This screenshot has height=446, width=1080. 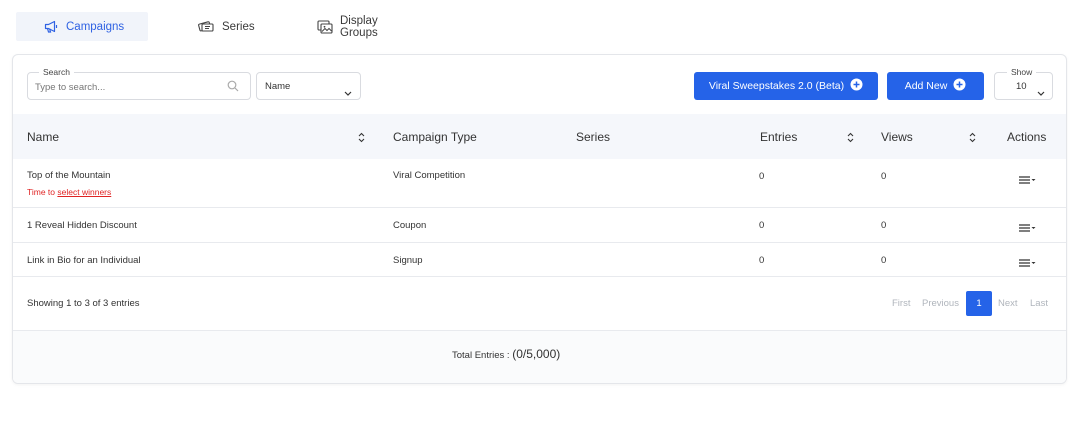 What do you see at coordinates (481, 355) in the screenshot?
I see `total-entries-label: Total Entries :` at bounding box center [481, 355].